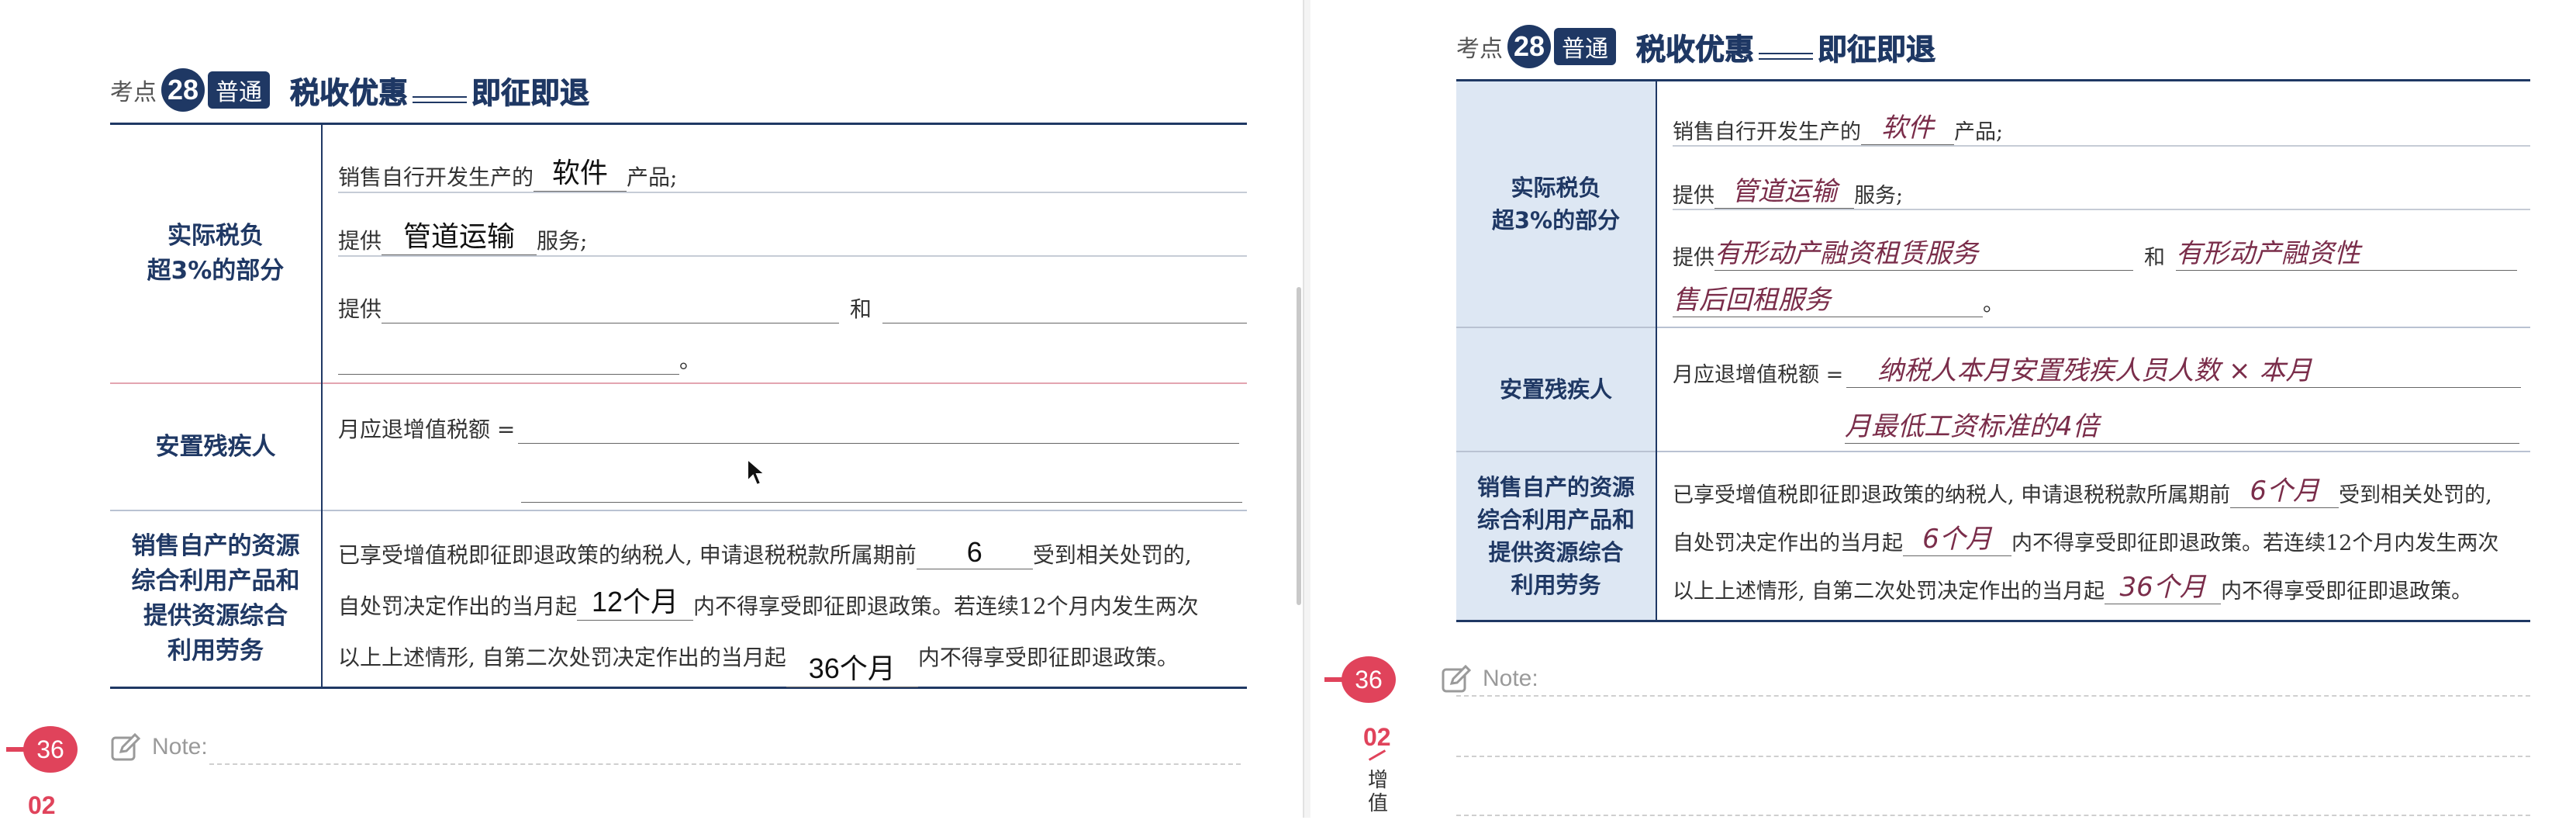 Image resolution: width=2576 pixels, height=820 pixels. Describe the element at coordinates (881, 503) in the screenshot. I see `answer-blank-formula2` at that location.